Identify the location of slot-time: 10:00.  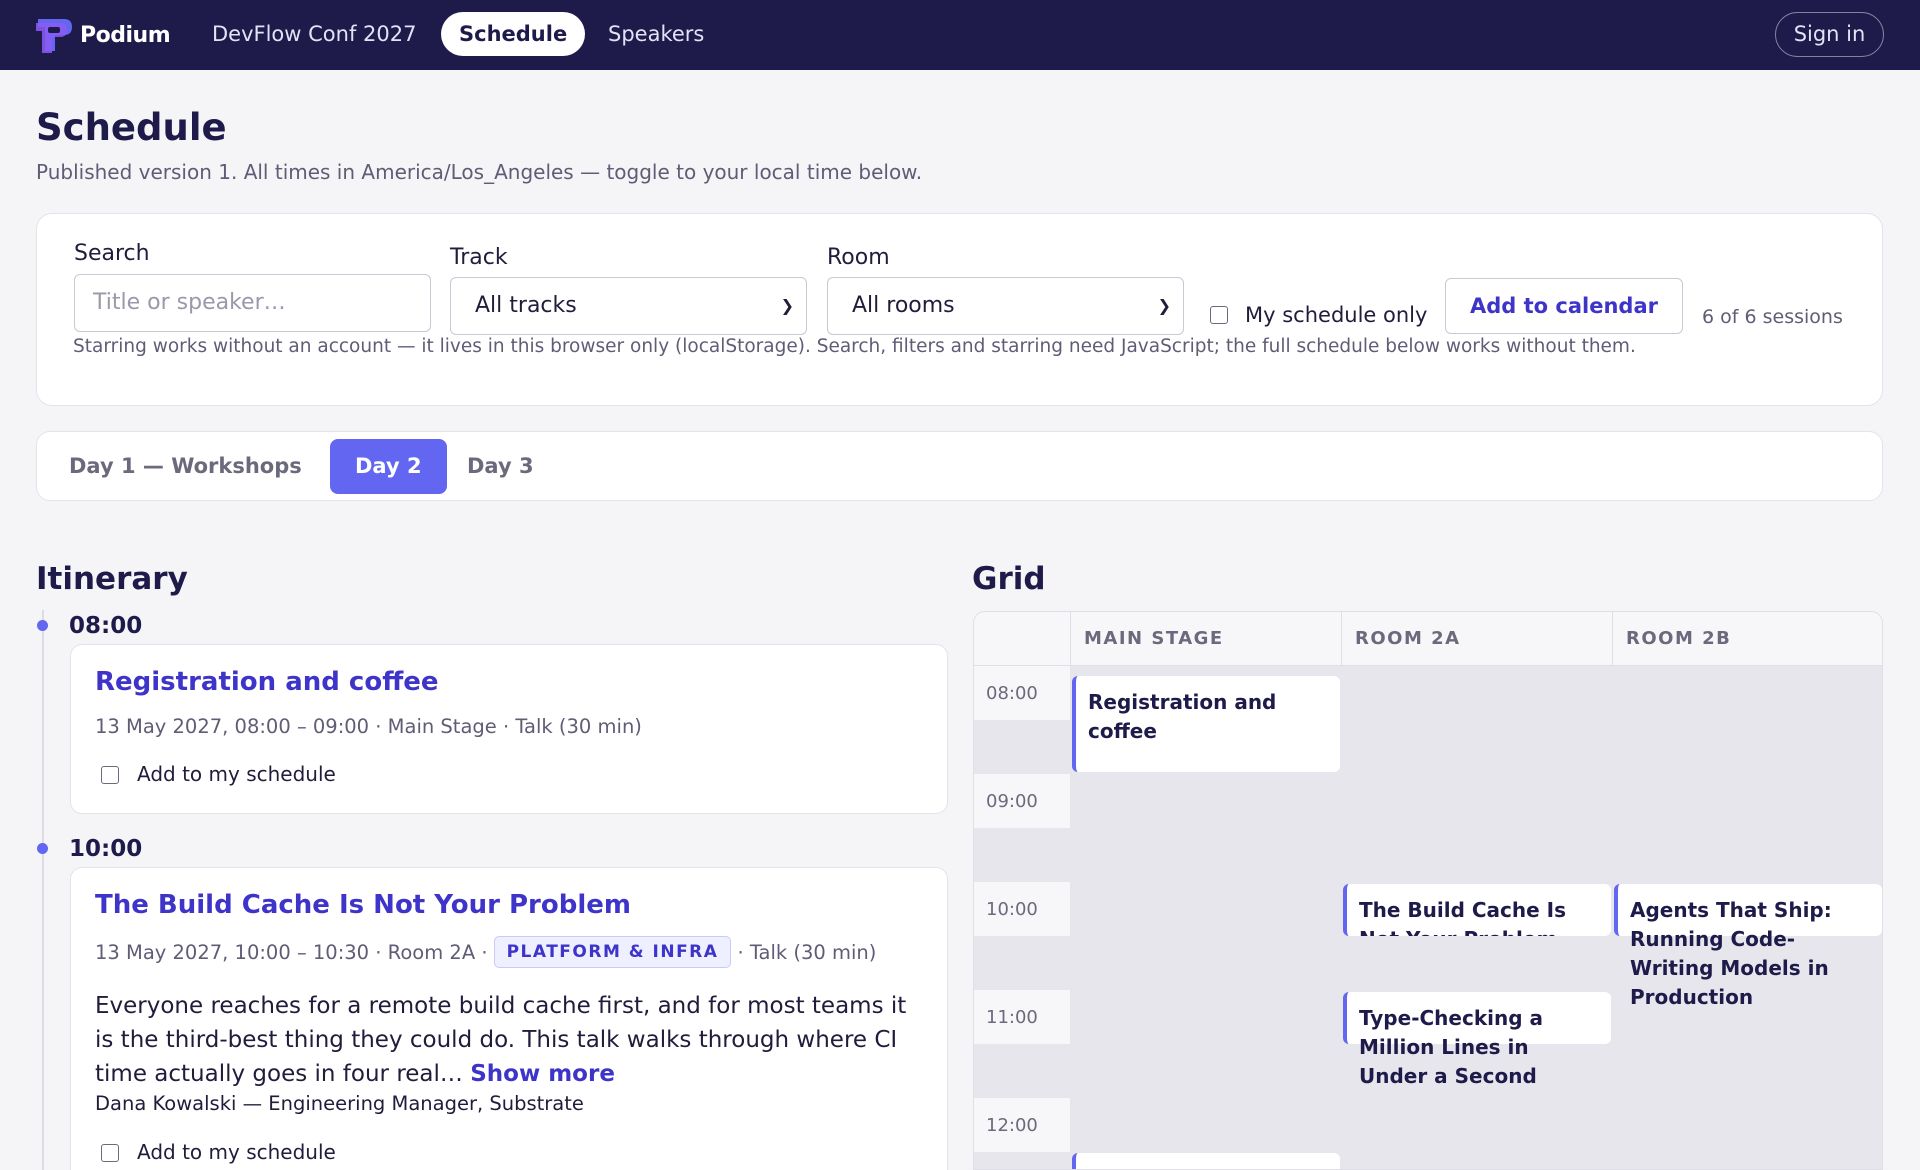
(106, 849).